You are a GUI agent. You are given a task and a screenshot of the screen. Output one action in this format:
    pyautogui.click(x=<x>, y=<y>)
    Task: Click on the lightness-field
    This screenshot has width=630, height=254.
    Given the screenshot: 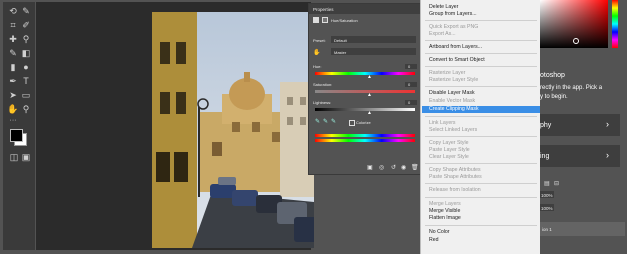 What is the action you would take?
    pyautogui.click(x=411, y=102)
    